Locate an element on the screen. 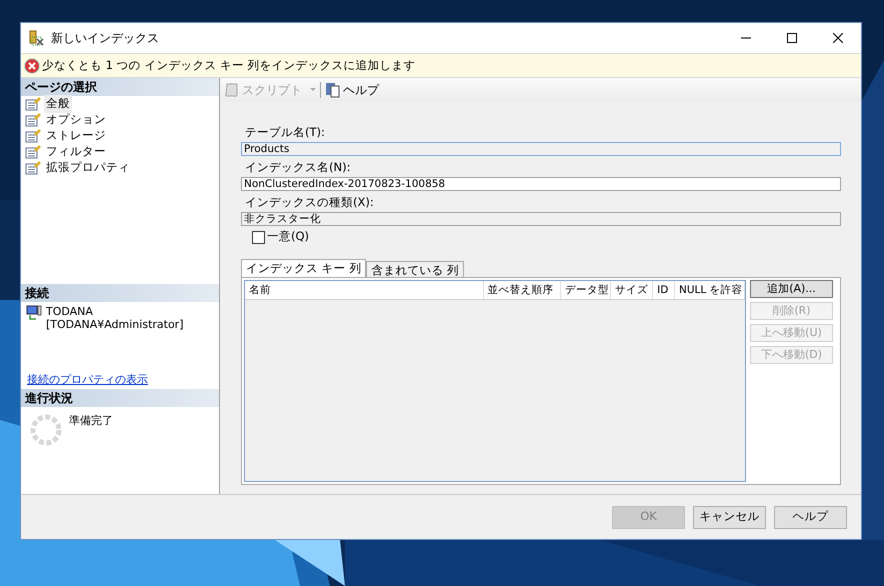 The height and width of the screenshot is (586, 884). help-button: ヘルプ is located at coordinates (352, 90).